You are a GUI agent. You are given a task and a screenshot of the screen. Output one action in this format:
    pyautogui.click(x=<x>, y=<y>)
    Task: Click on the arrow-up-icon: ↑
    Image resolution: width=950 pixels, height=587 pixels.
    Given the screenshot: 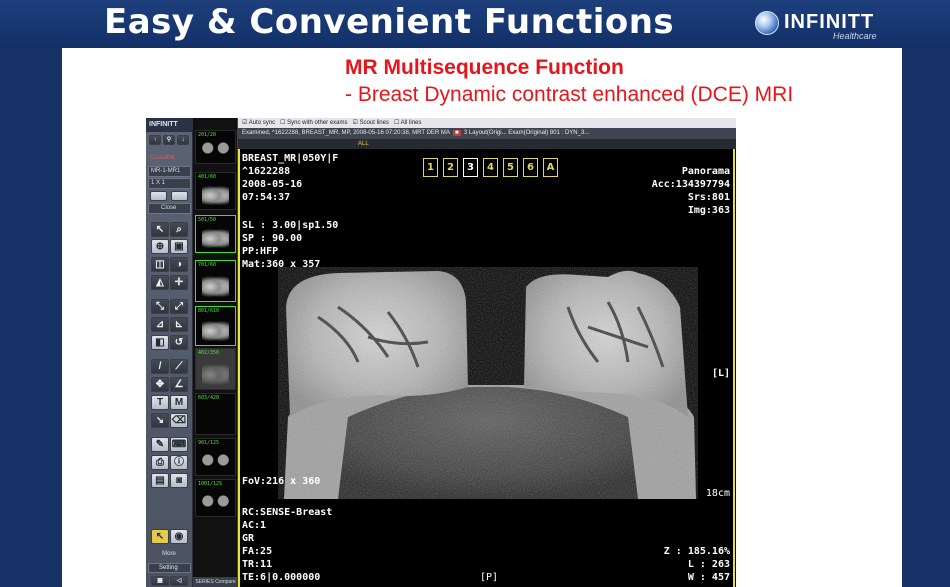 What is the action you would take?
    pyautogui.click(x=155, y=140)
    